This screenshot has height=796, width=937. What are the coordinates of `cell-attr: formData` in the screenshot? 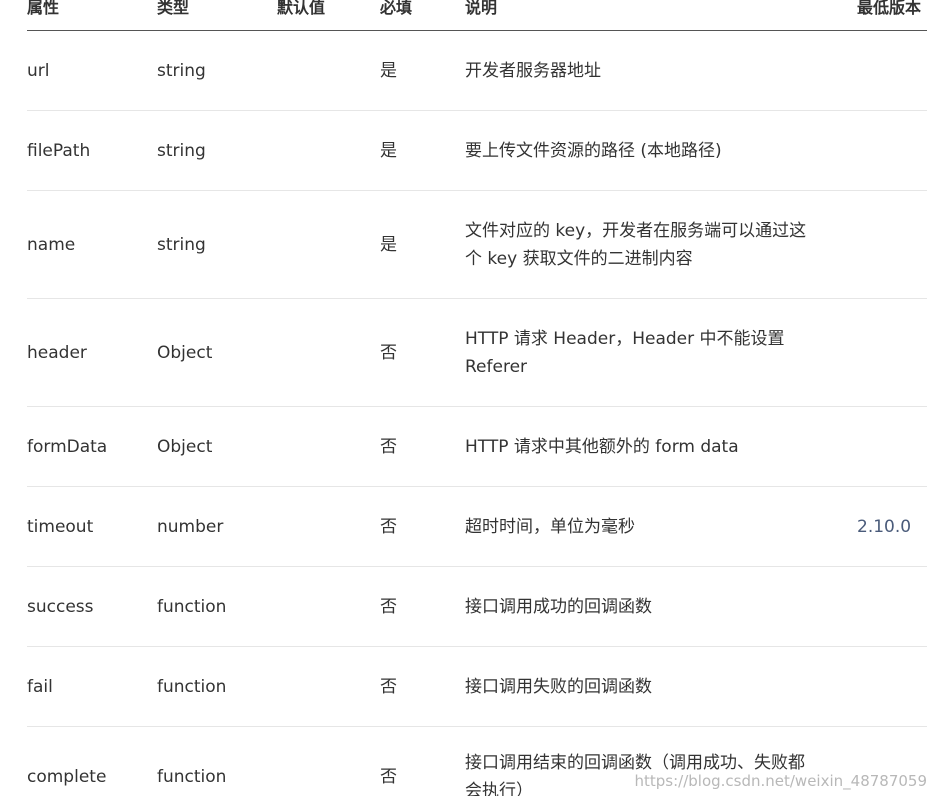 It's located at (67, 446).